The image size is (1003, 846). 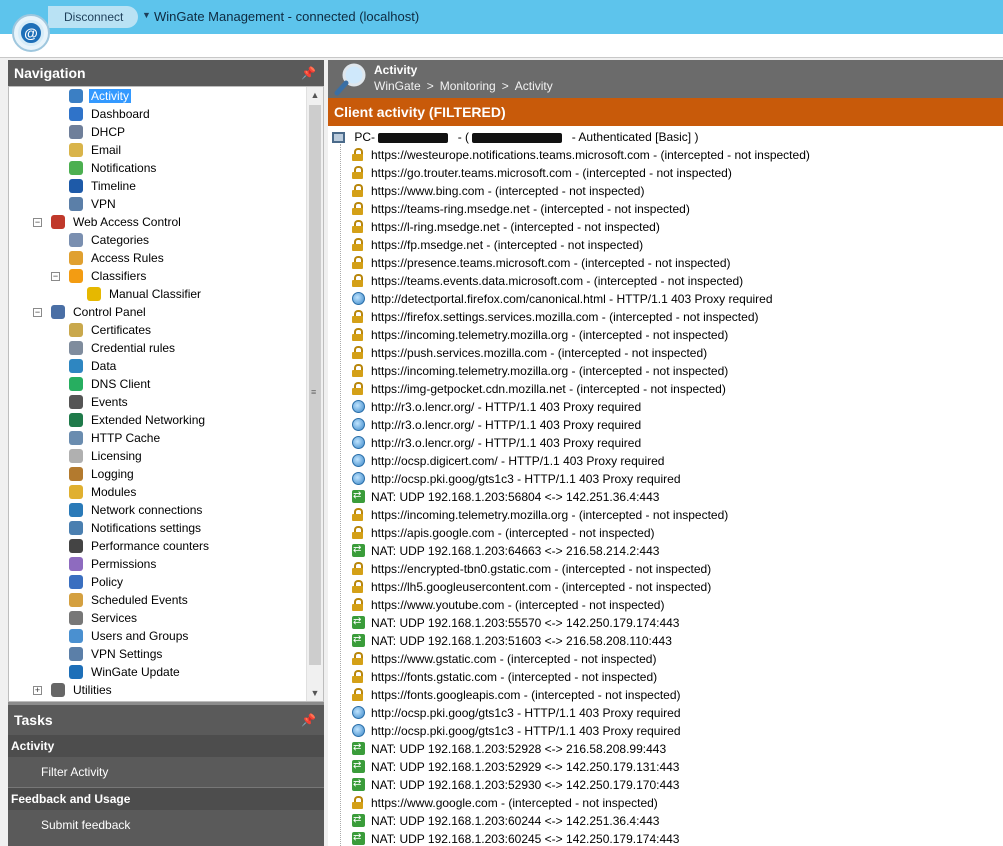 I want to click on nav-item: Email, so click(x=96, y=150).